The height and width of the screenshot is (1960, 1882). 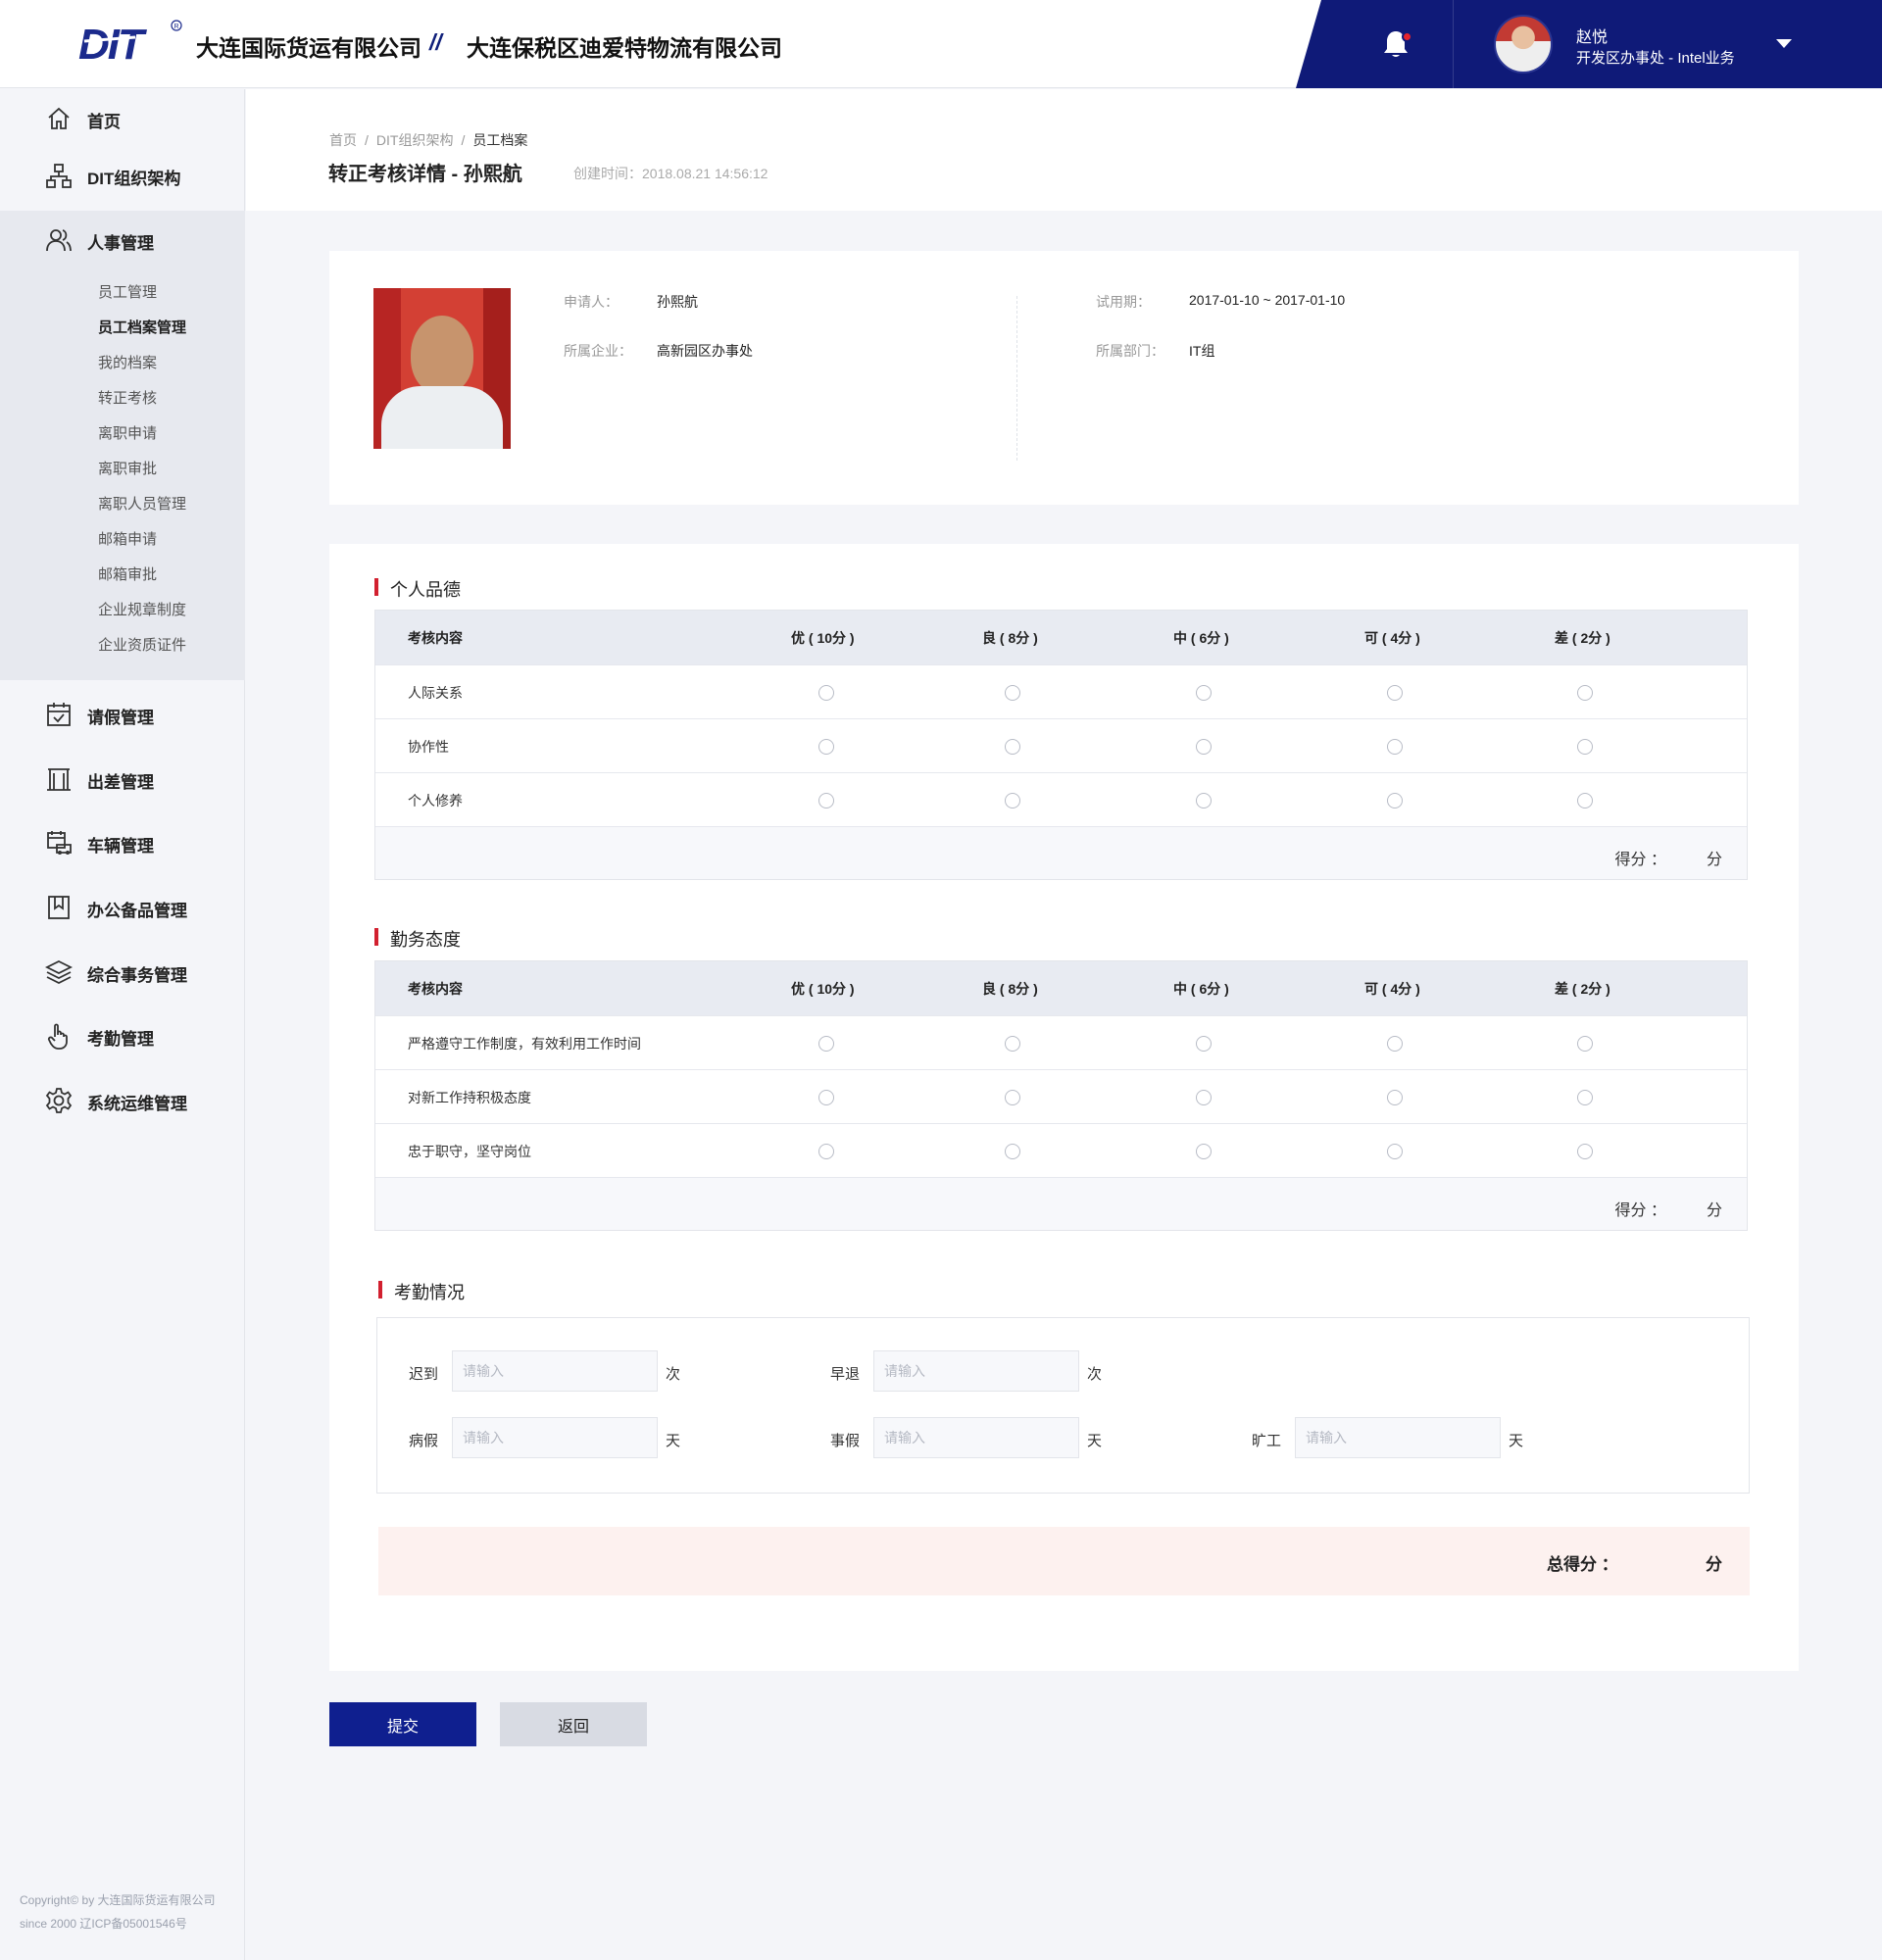 What do you see at coordinates (846, 1441) in the screenshot?
I see `personal-leave-label: 事假` at bounding box center [846, 1441].